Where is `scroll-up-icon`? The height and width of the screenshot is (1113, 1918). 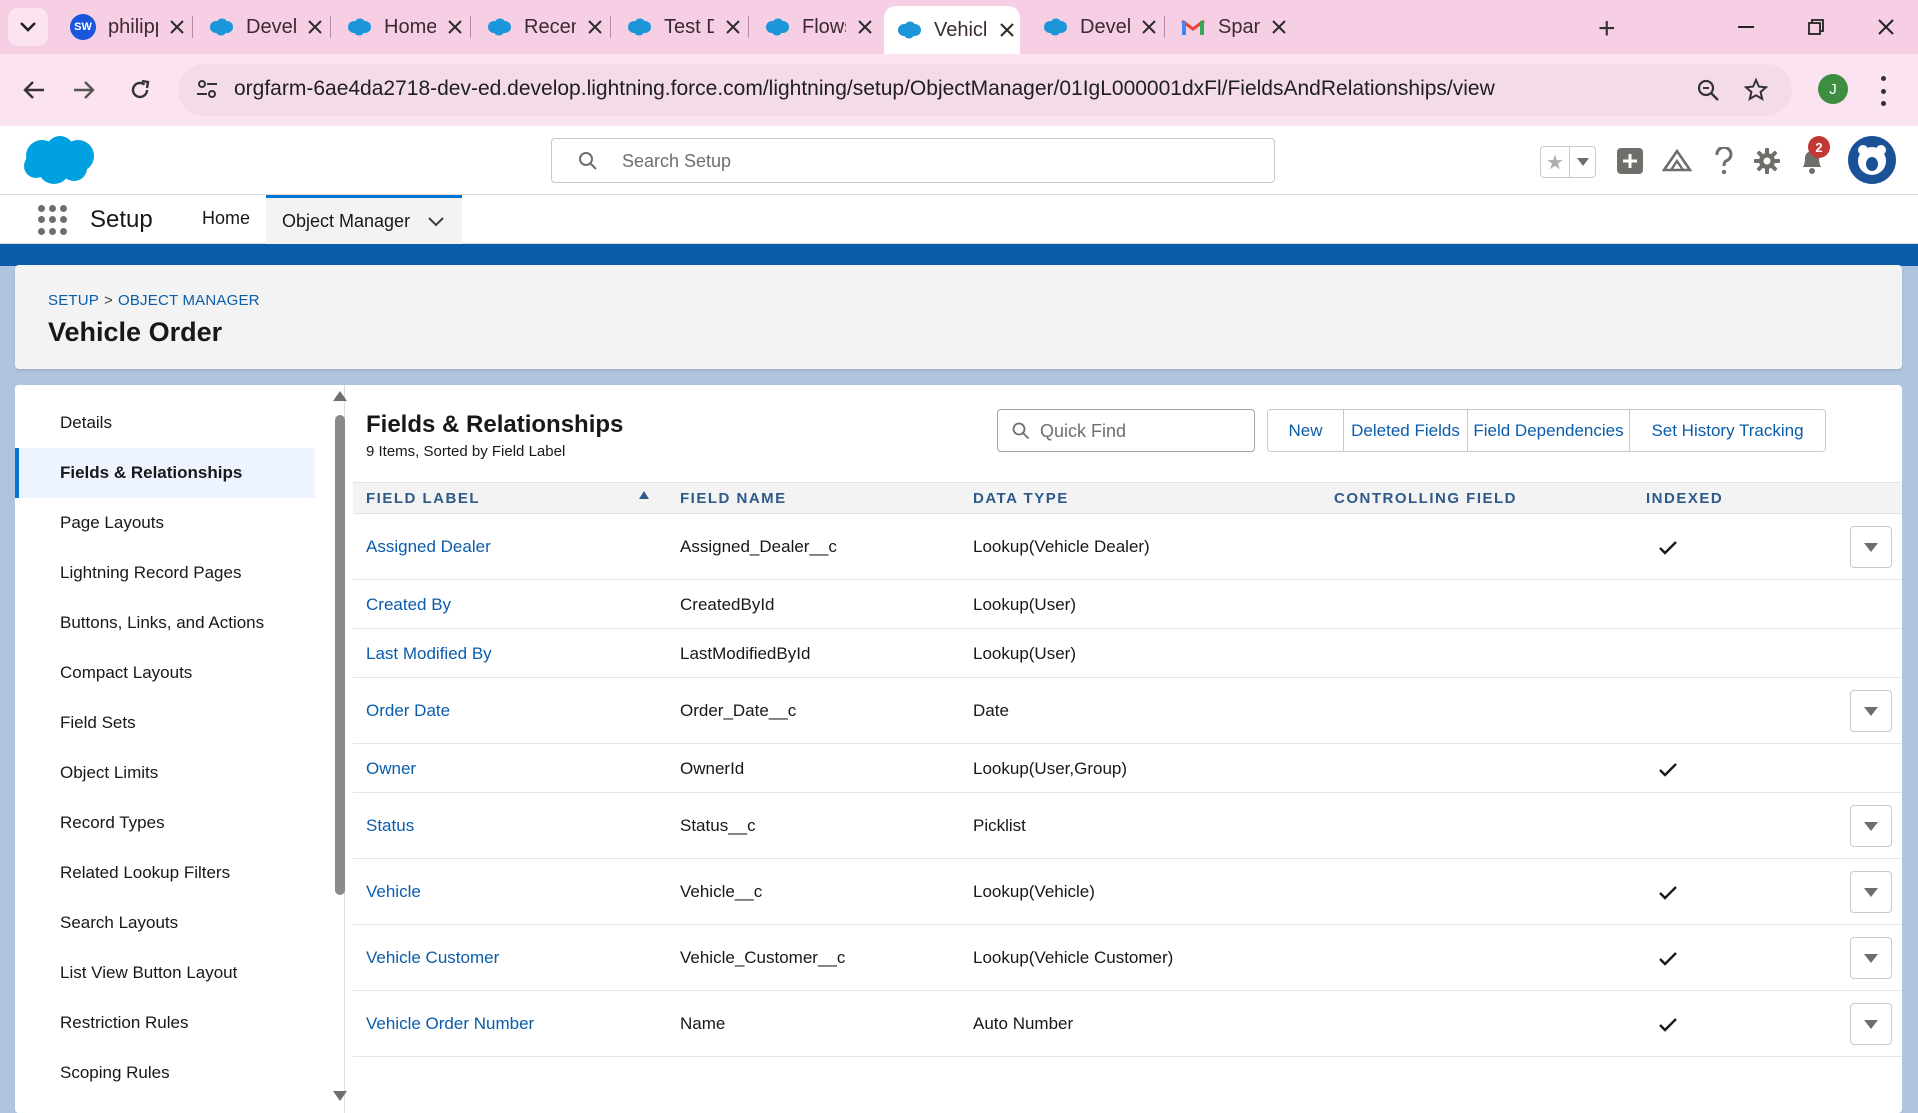 scroll-up-icon is located at coordinates (340, 396).